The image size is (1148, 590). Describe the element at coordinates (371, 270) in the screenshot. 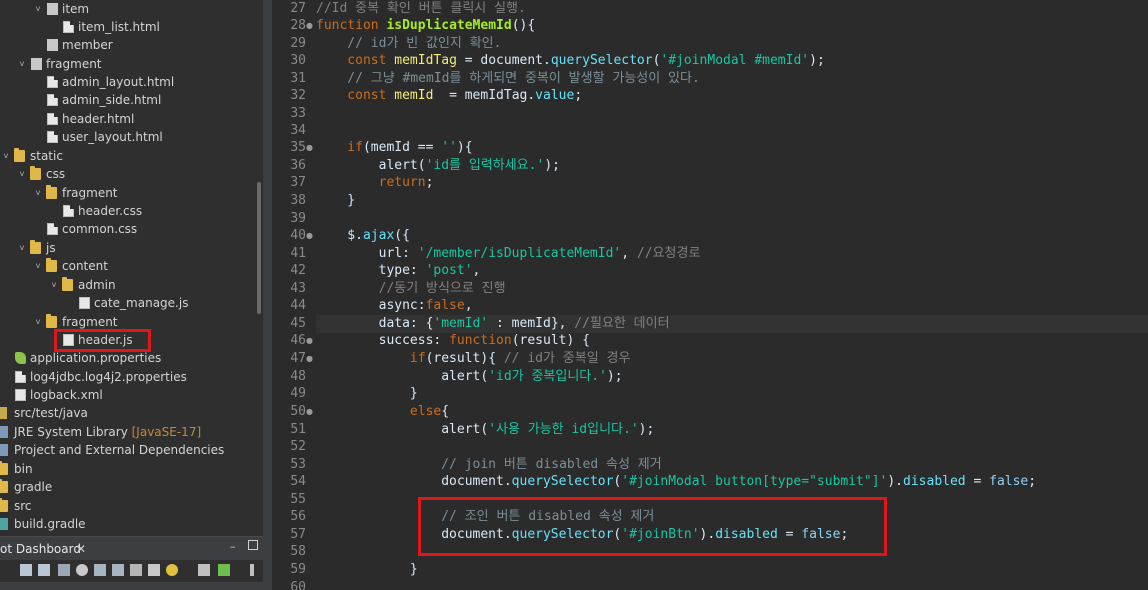

I see `code-text: type:` at that location.